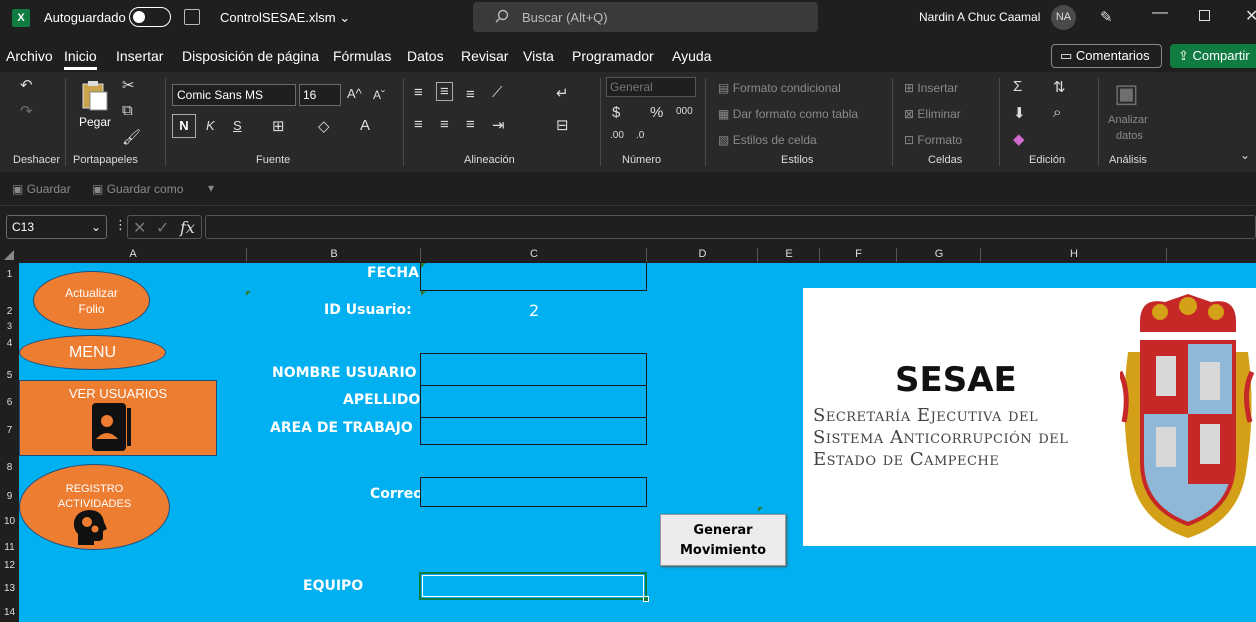  What do you see at coordinates (533, 492) in the screenshot?
I see `correo-input` at bounding box center [533, 492].